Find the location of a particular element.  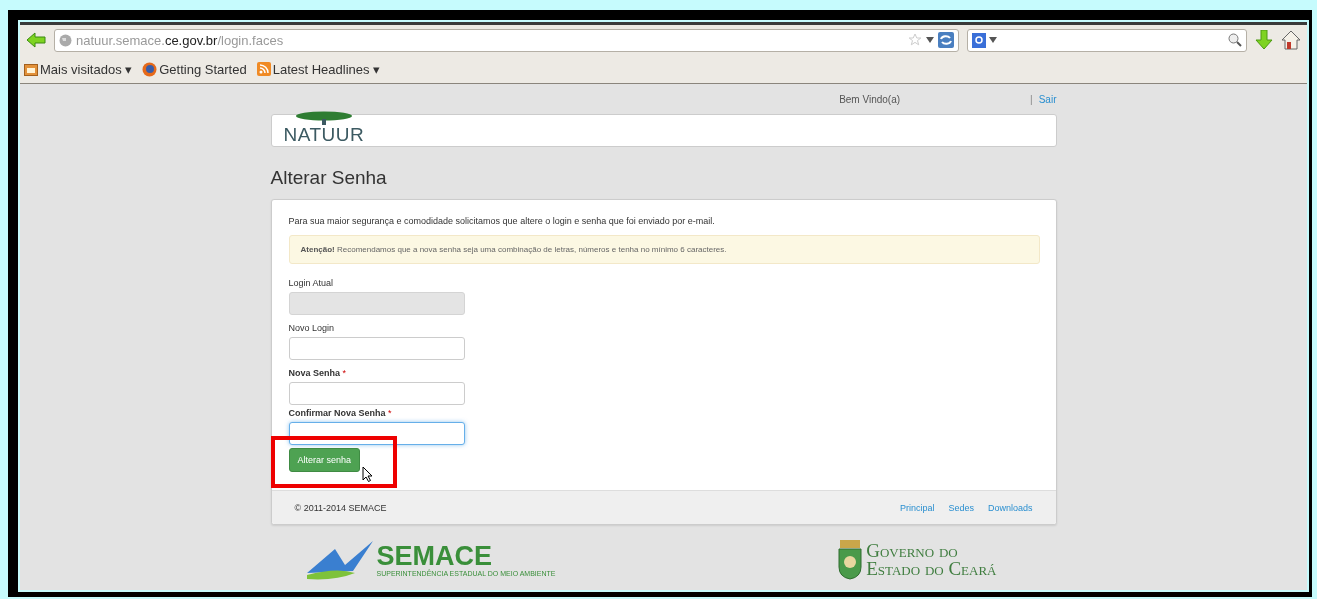

bookmark-link: Getting Started is located at coordinates (203, 69).